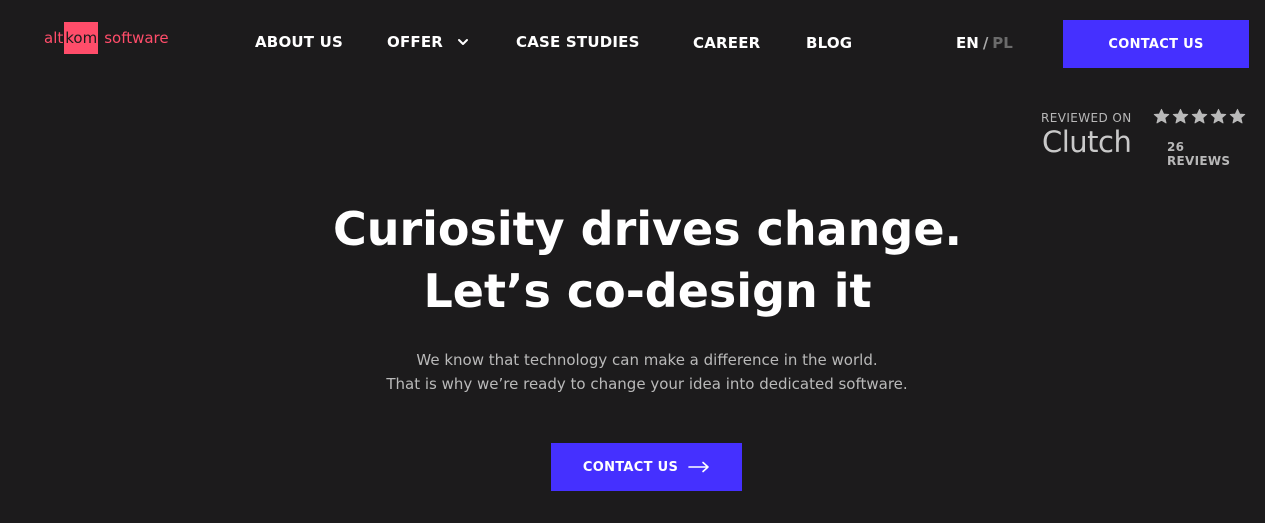 The height and width of the screenshot is (523, 1265). Describe the element at coordinates (299, 42) in the screenshot. I see `nav-about-us: ABOUT US` at that location.